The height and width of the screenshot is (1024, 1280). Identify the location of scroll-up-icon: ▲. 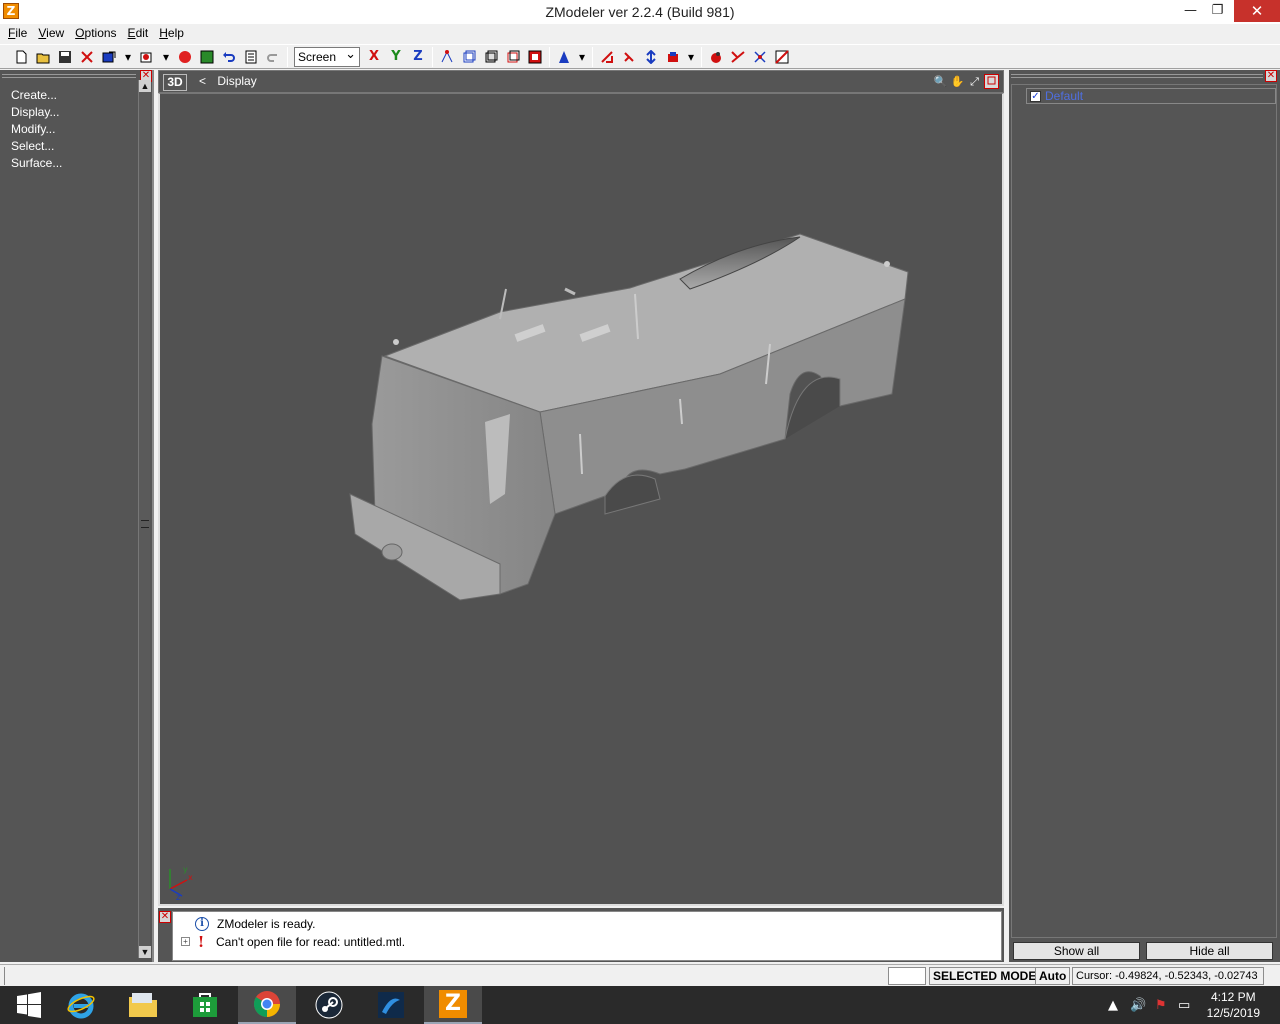
(145, 86).